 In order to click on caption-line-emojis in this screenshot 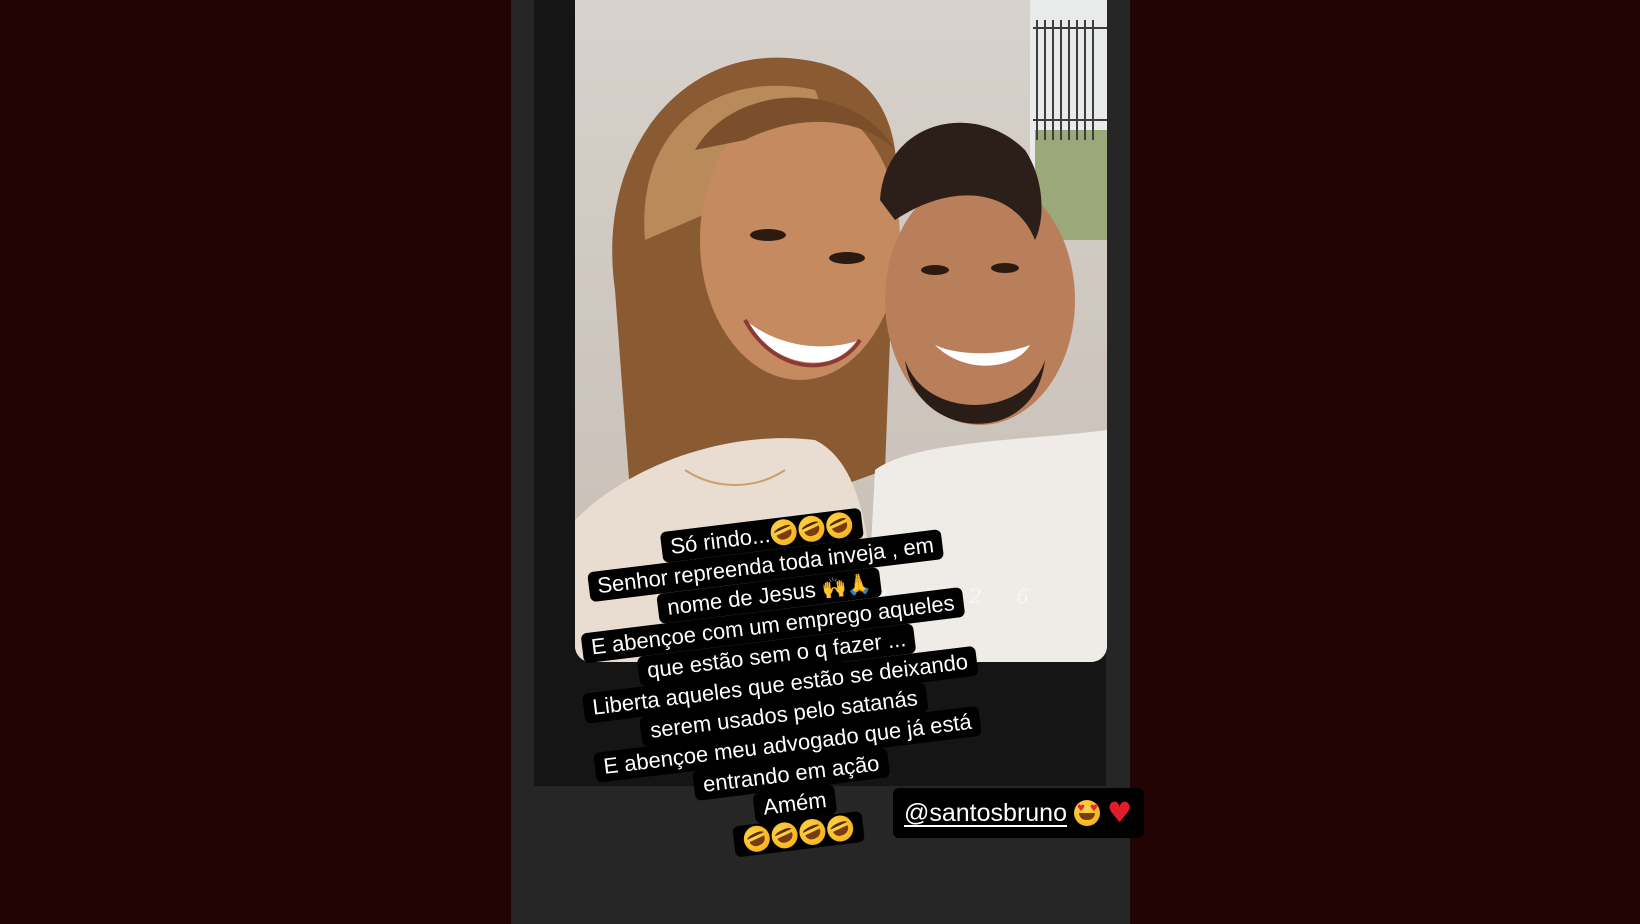, I will do `click(798, 834)`.